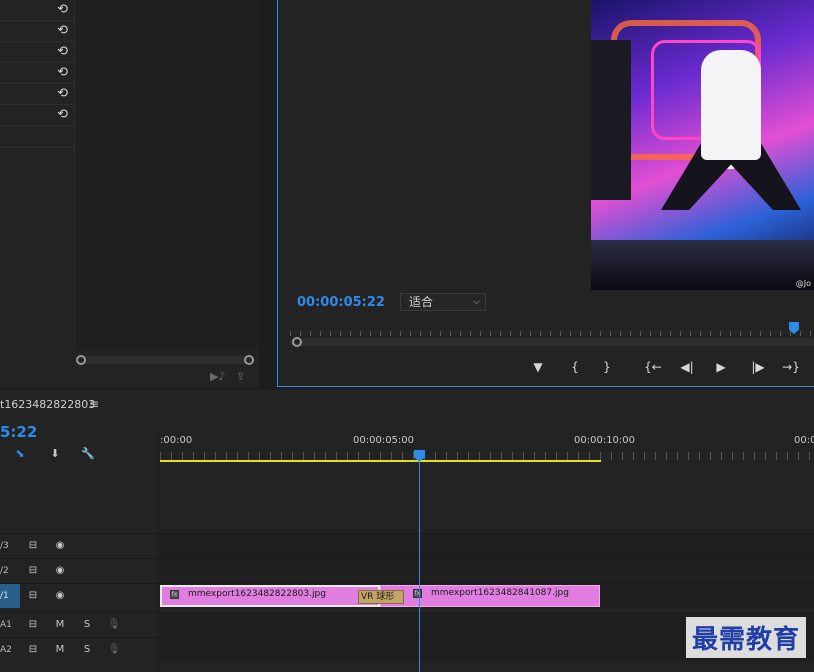 The height and width of the screenshot is (672, 814). Describe the element at coordinates (297, 342) in the screenshot. I see `scrollbar-handle` at that location.